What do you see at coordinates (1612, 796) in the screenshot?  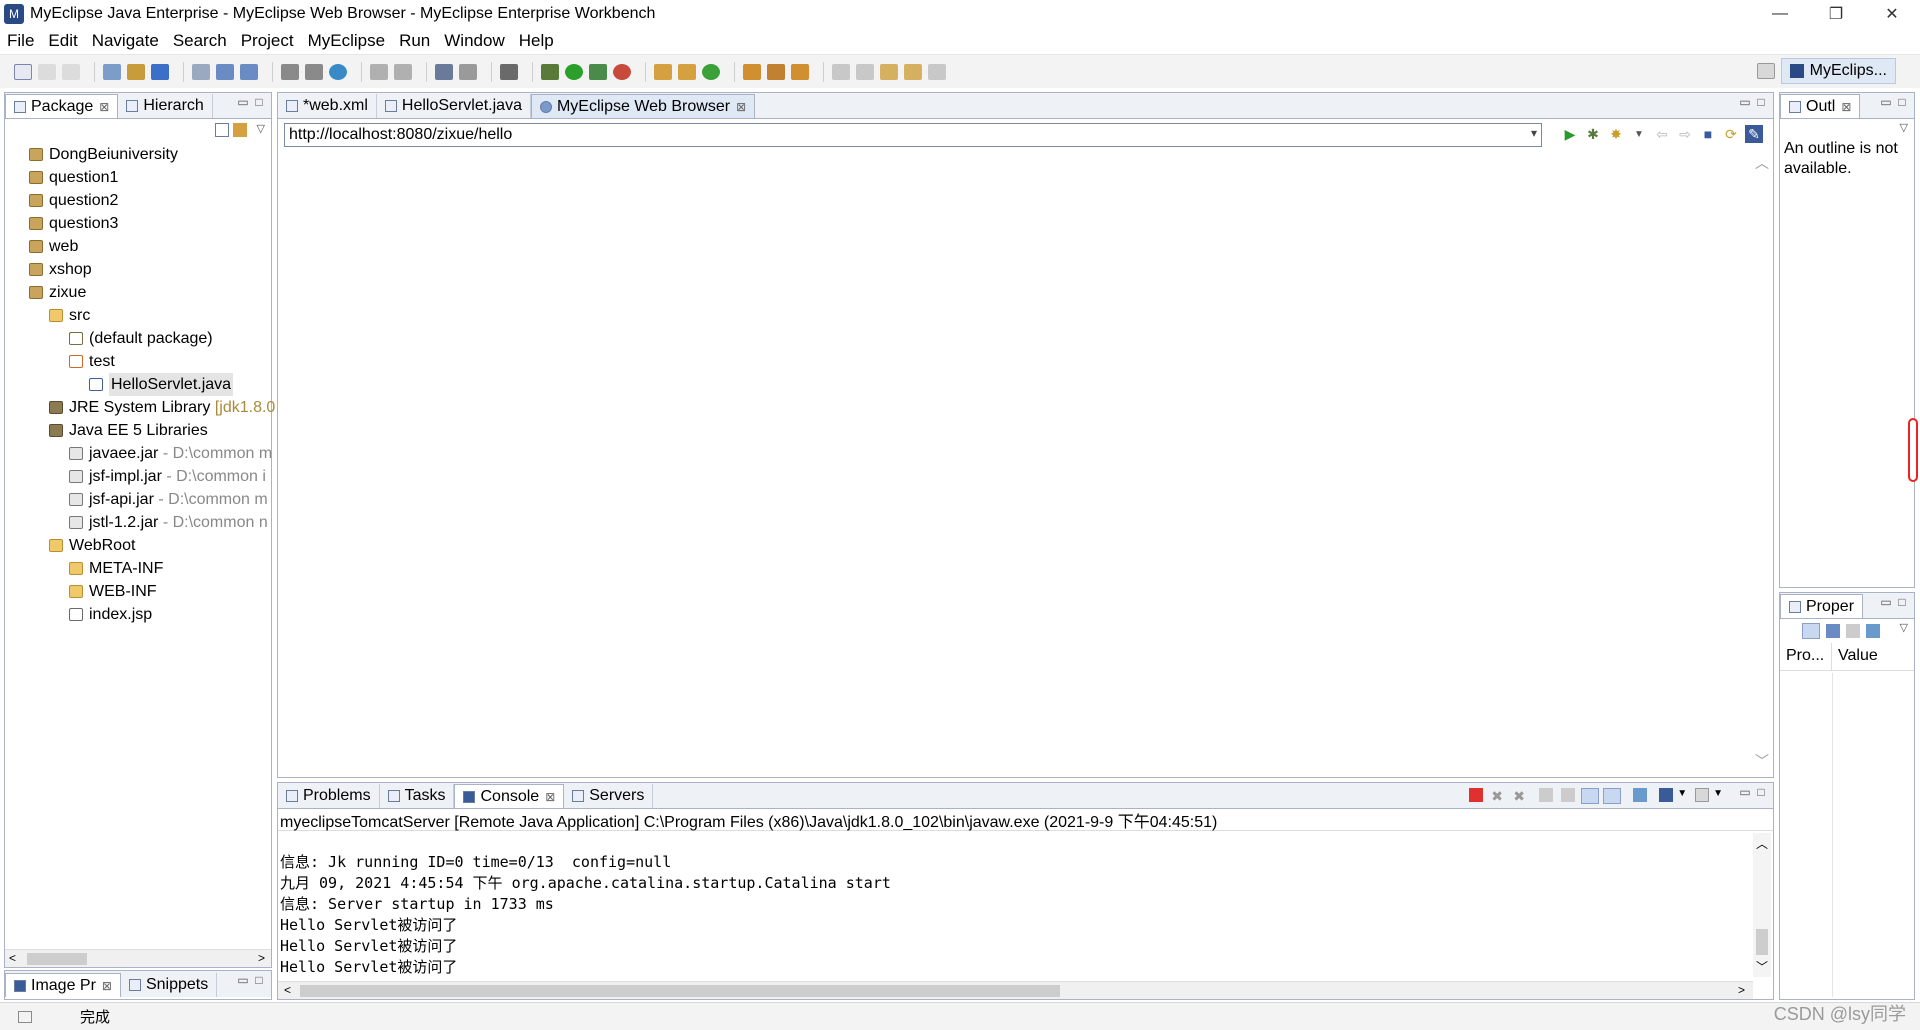 I see `show-on-stderr-icon` at bounding box center [1612, 796].